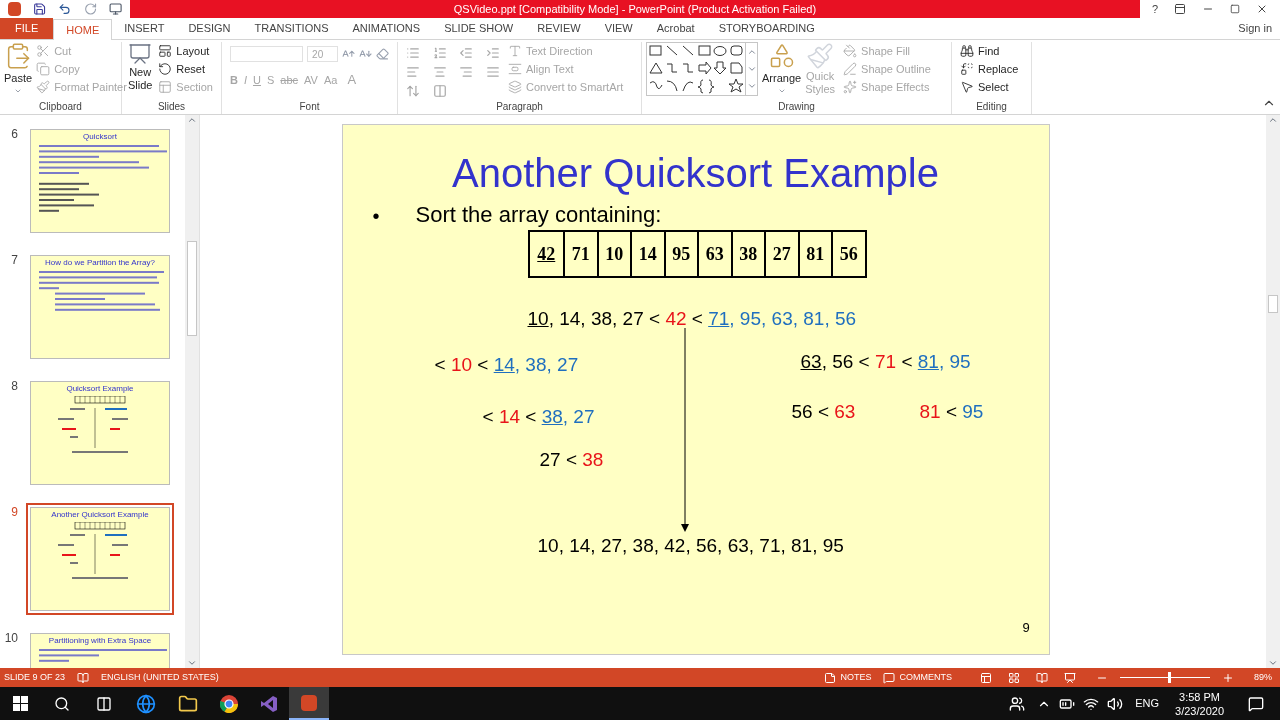 Image resolution: width=1280 pixels, height=720 pixels. I want to click on slide-text: Sort the array containing:, so click(538, 215).